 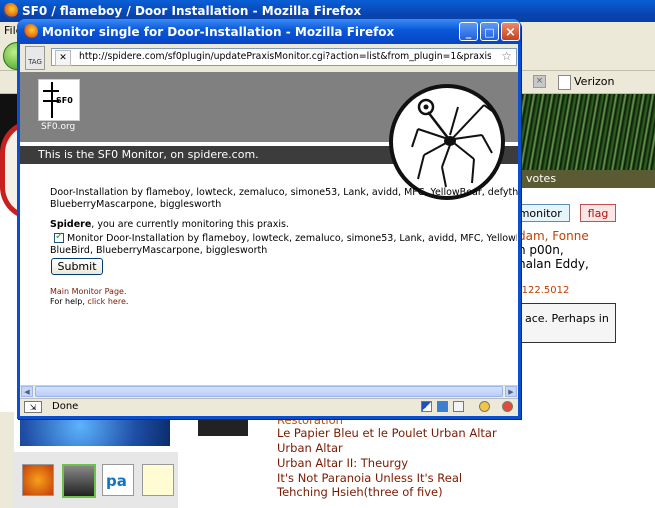 What do you see at coordinates (586, 132) in the screenshot?
I see `header-grass-image` at bounding box center [586, 132].